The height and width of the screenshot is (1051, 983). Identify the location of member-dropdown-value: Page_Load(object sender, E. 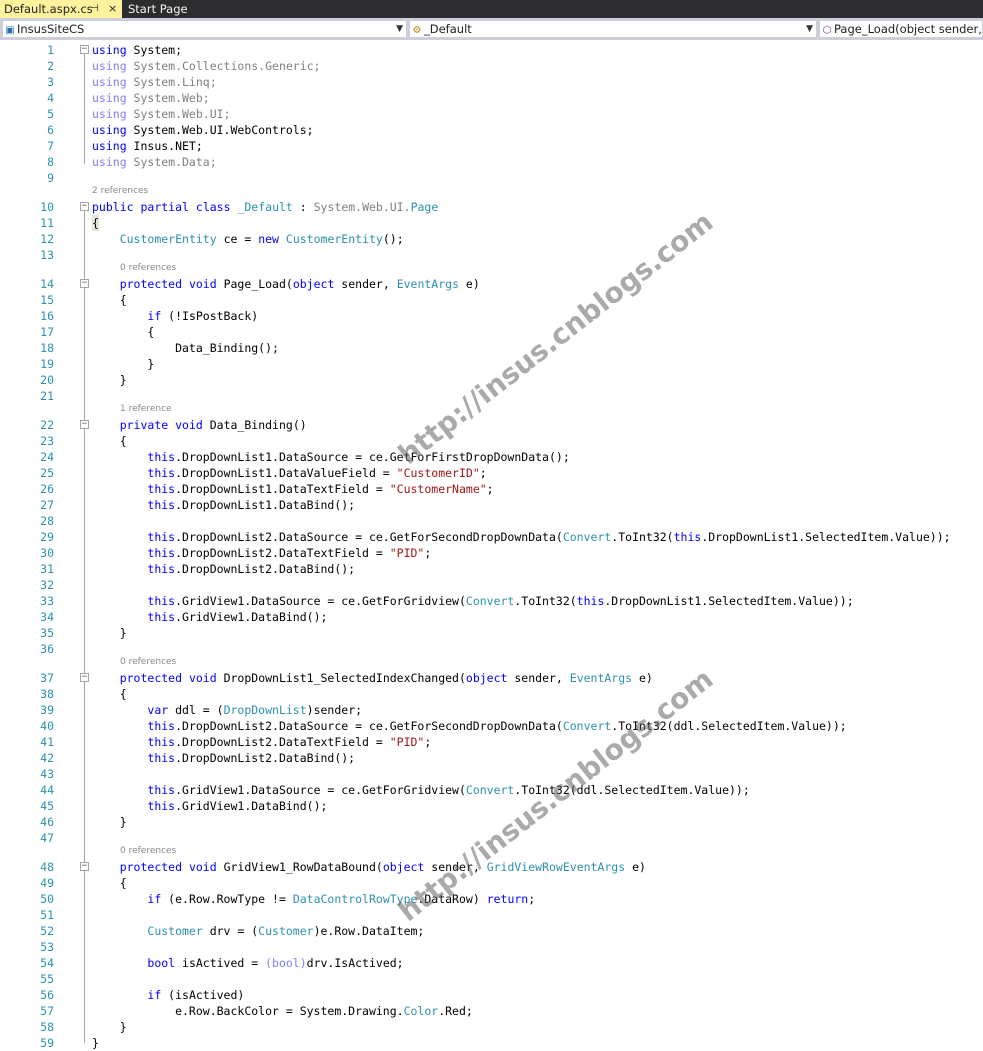
(908, 29).